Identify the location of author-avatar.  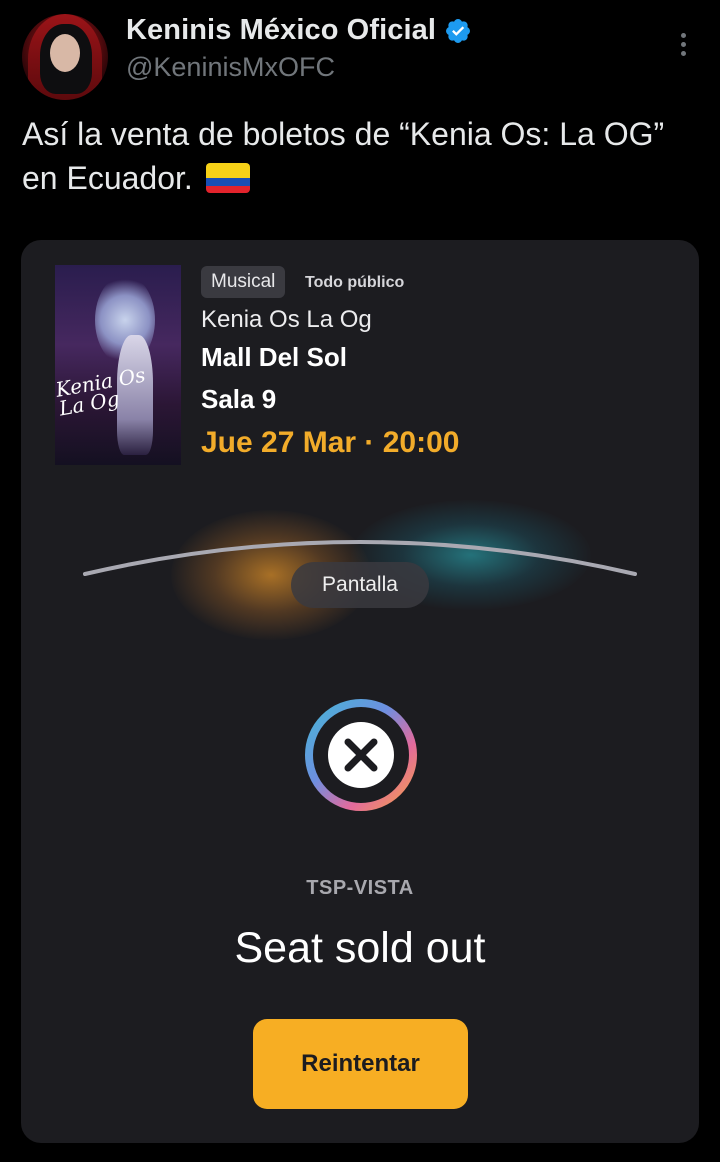
(65, 57).